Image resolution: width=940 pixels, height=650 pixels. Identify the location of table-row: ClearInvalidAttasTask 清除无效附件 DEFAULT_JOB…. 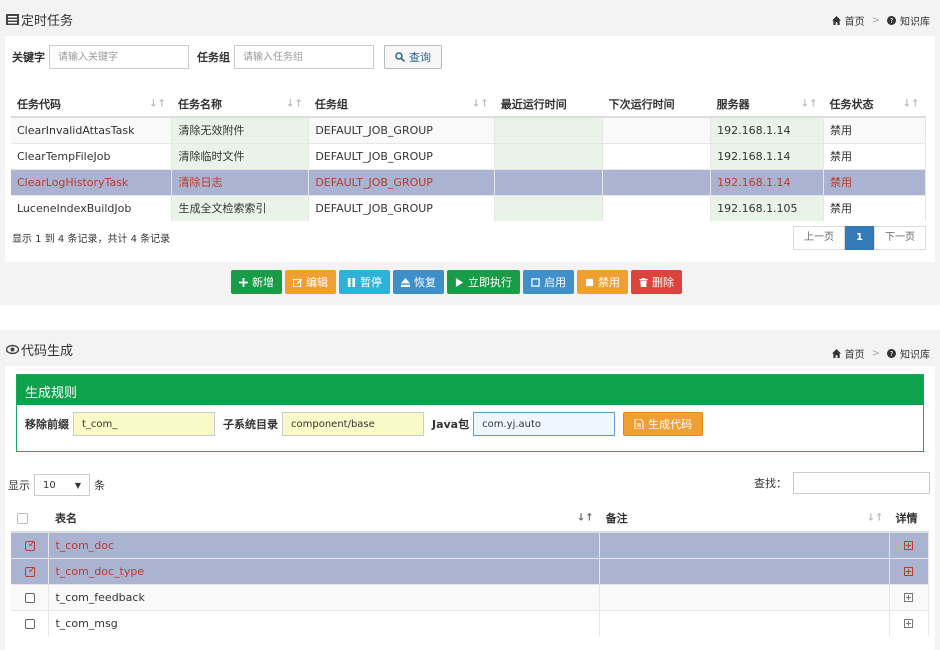
(468, 129).